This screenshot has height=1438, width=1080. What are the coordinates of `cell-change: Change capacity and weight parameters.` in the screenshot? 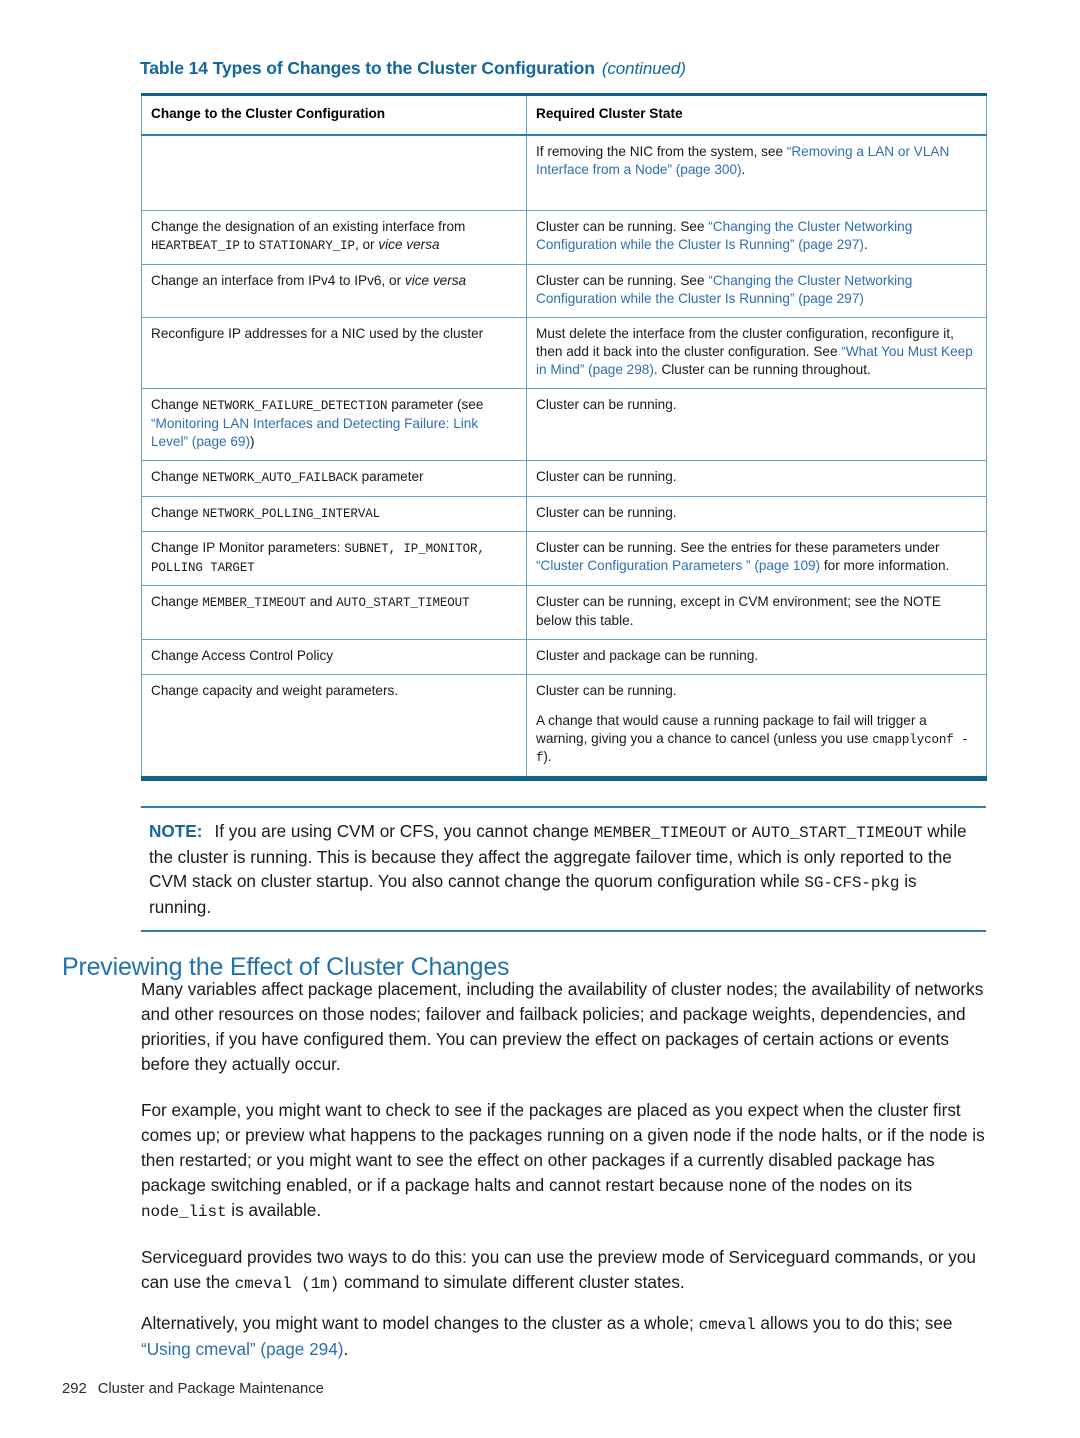 It's located at (334, 726).